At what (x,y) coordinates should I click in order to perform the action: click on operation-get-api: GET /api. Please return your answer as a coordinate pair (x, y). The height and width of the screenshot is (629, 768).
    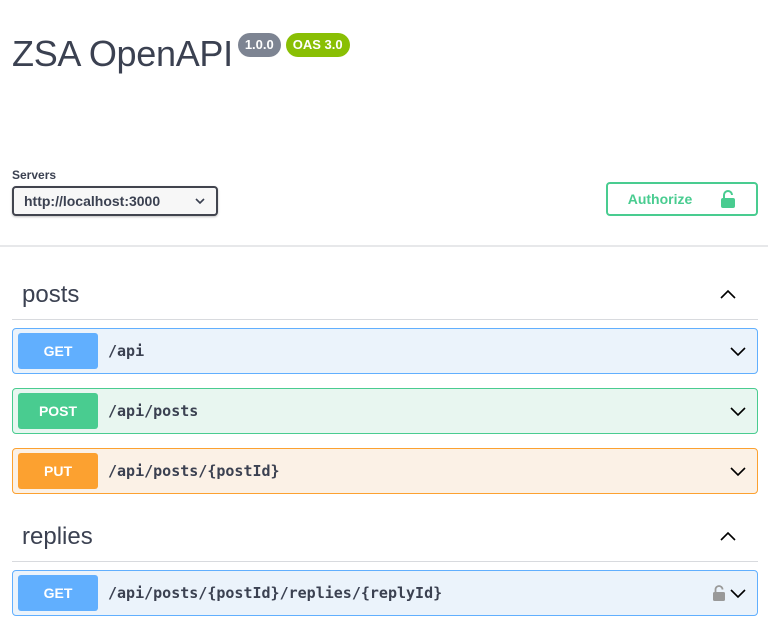
    Looking at the image, I should click on (385, 351).